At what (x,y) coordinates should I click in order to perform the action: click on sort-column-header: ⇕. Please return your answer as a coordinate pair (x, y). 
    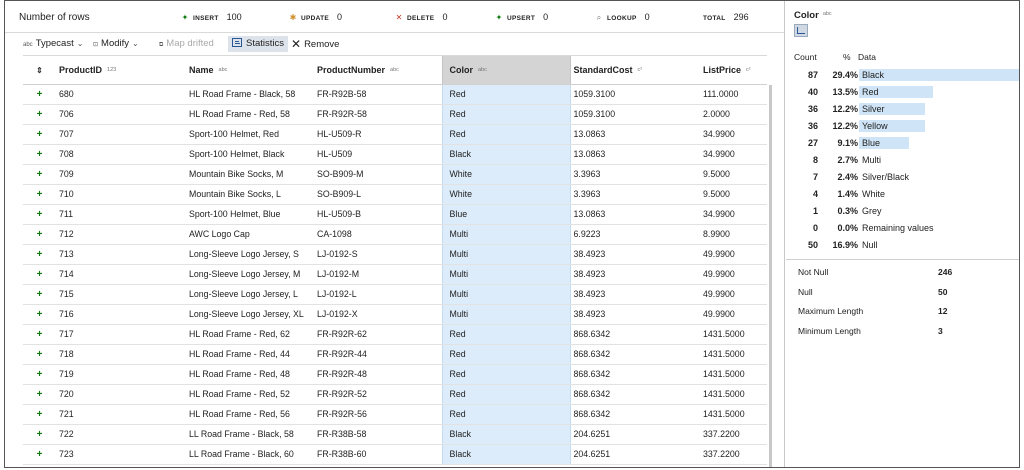
    Looking at the image, I should click on (39, 70).